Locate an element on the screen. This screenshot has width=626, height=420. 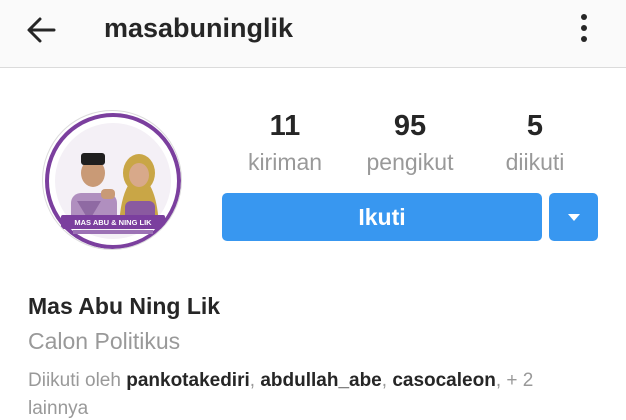
follower-link-3: casocaleon is located at coordinates (444, 380).